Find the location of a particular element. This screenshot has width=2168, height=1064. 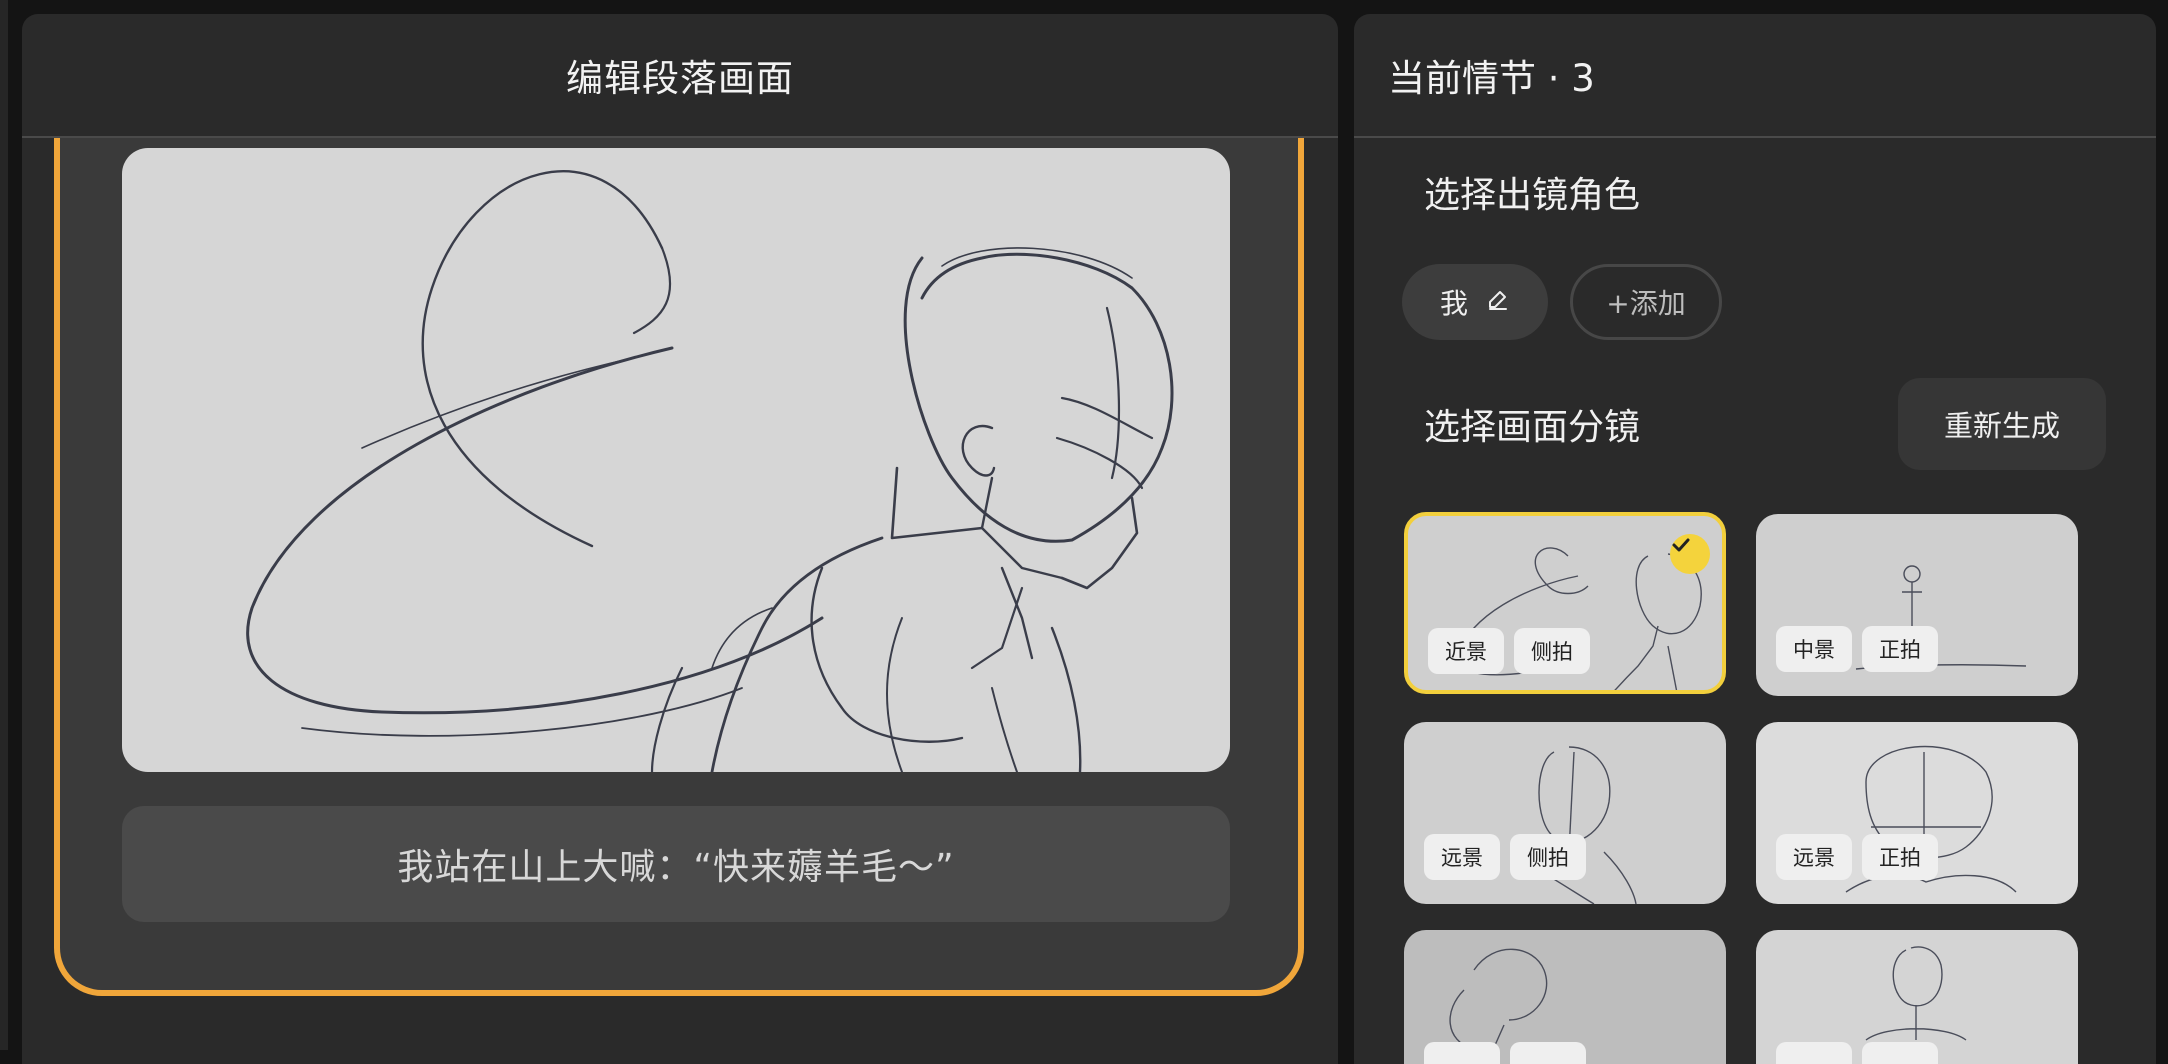

panel-title: 编辑段落画面 is located at coordinates (680, 76).